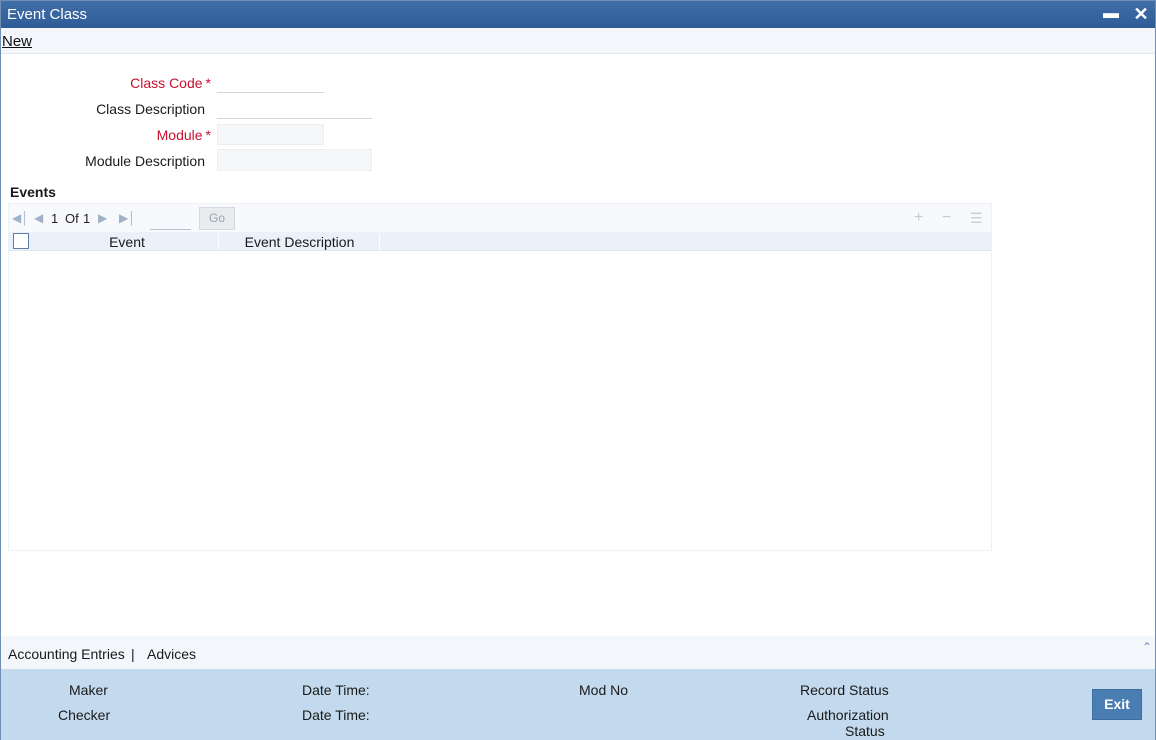 This screenshot has height=740, width=1156. What do you see at coordinates (72, 218) in the screenshot?
I see `page-of-label: Of` at bounding box center [72, 218].